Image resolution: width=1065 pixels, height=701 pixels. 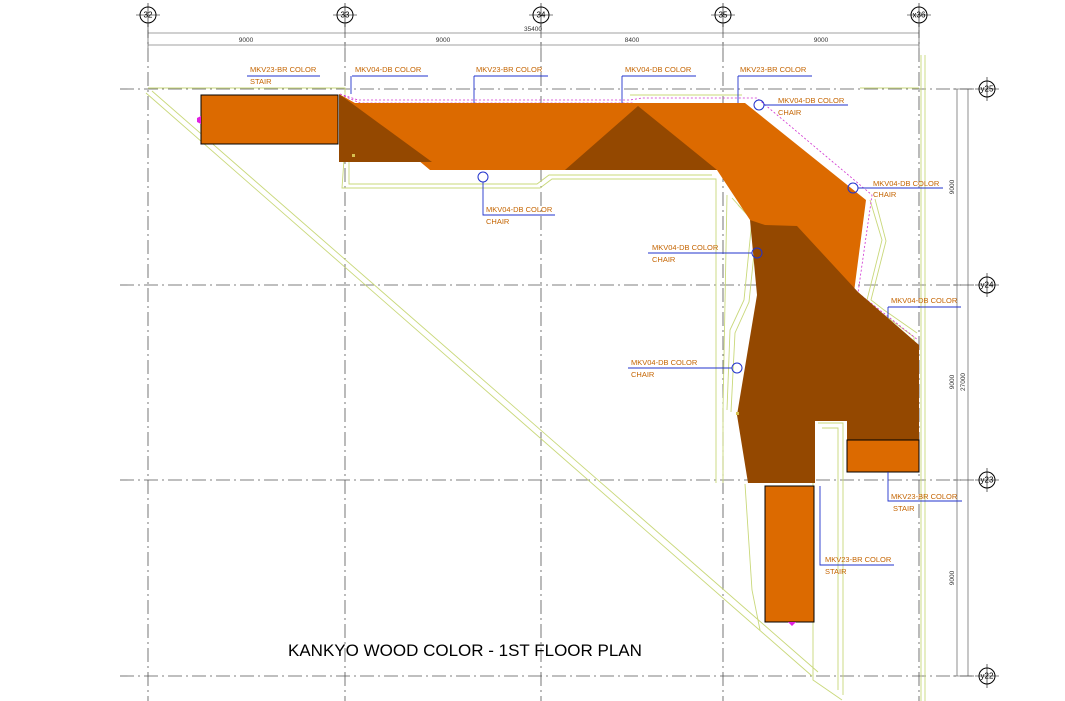 I want to click on label-sub-12: STAIR, so click(x=904, y=508).